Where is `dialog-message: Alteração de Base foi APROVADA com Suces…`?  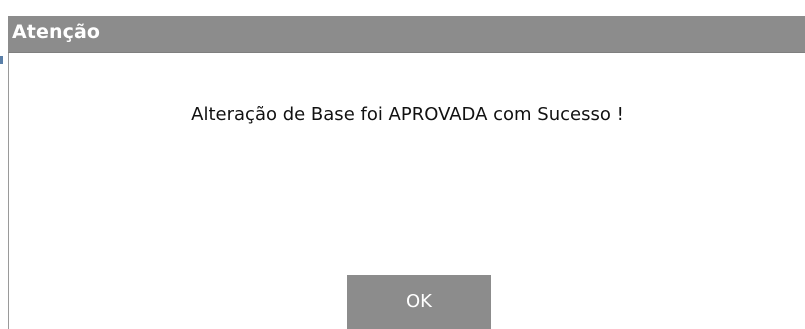 dialog-message: Alteração de Base foi APROVADA com Suces… is located at coordinates (407, 114).